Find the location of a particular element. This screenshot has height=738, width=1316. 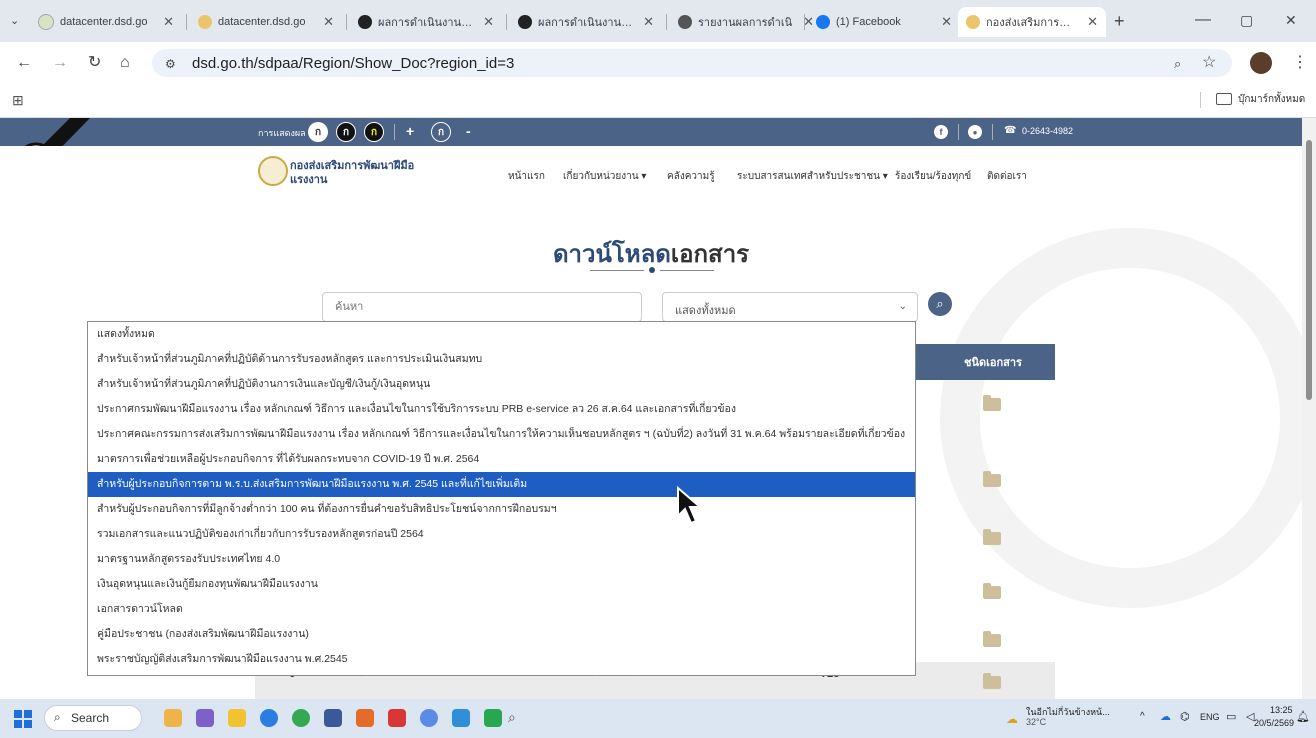

chrome-icon is located at coordinates (301, 718).